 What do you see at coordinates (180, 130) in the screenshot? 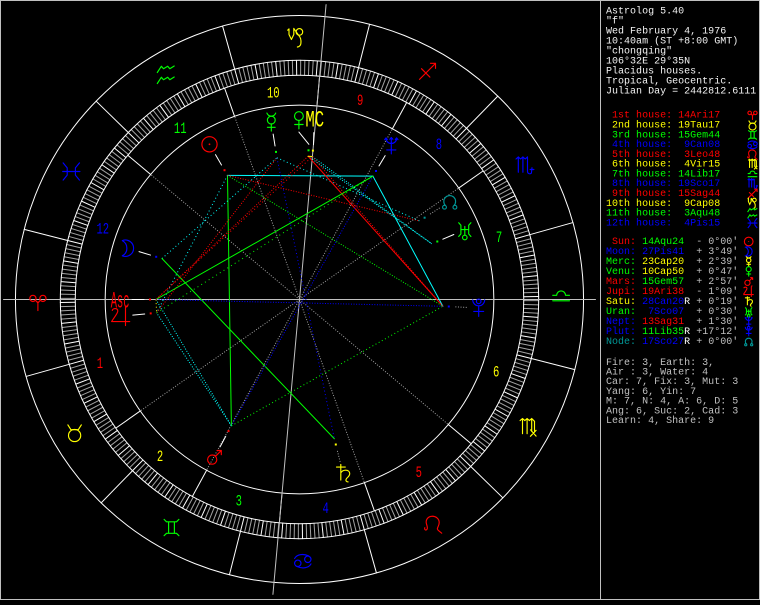
I see `svg-text: 11` at bounding box center [180, 130].